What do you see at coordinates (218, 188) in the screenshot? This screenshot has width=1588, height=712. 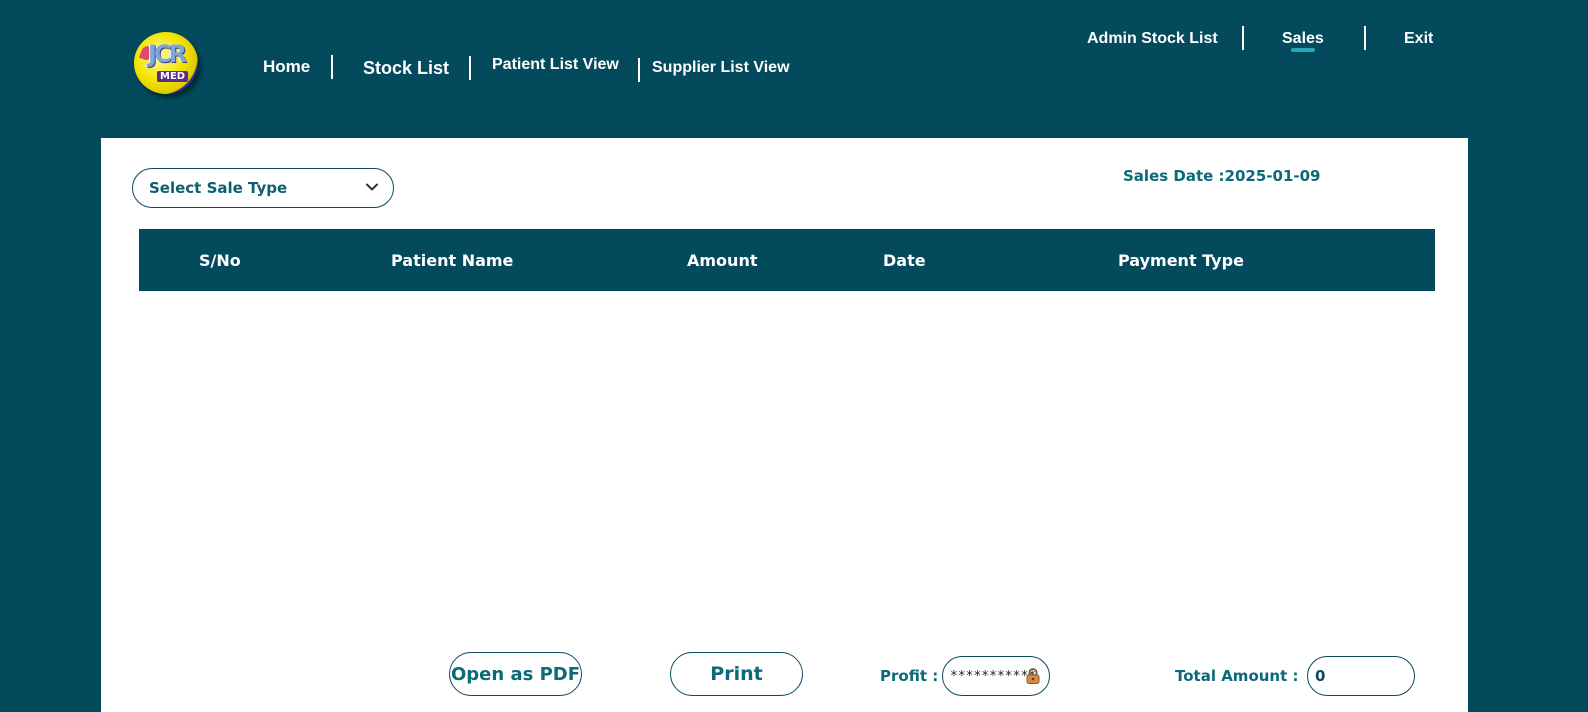 I see `sale-type-selected-value: Select Sale Type` at bounding box center [218, 188].